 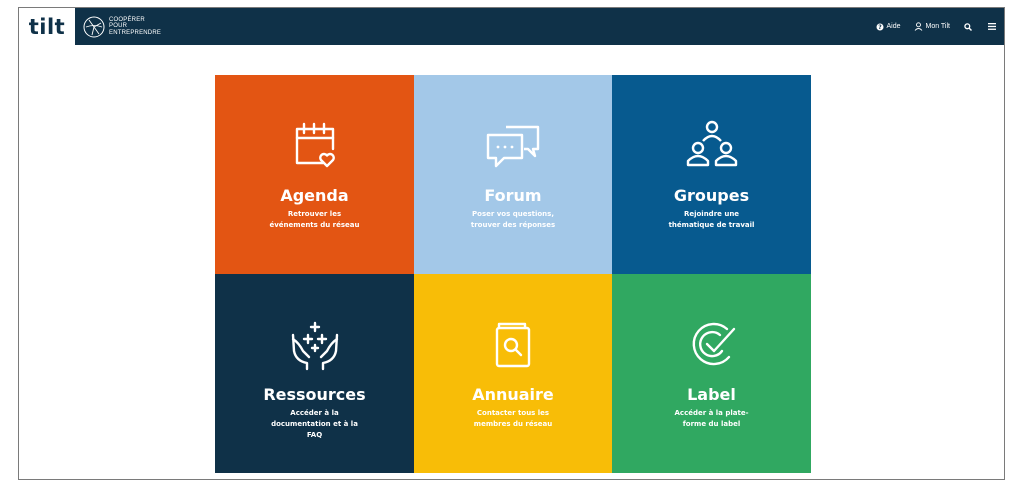 I want to click on help-label: Aide, so click(x=893, y=26).